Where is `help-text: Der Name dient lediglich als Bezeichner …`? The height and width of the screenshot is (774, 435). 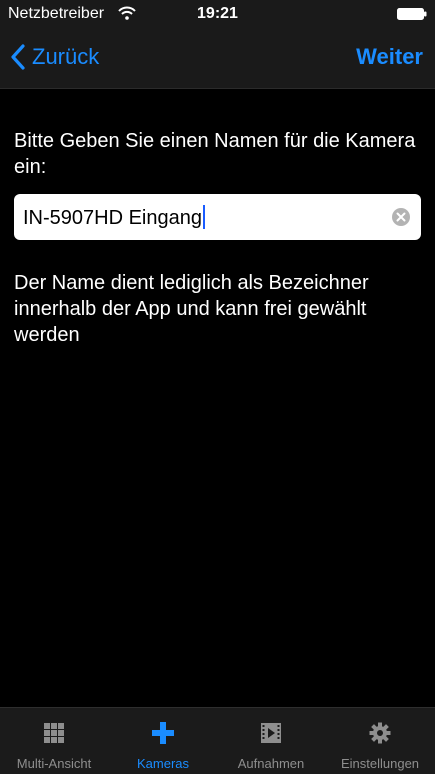
help-text: Der Name dient lediglich als Bezeichner … is located at coordinates (191, 309).